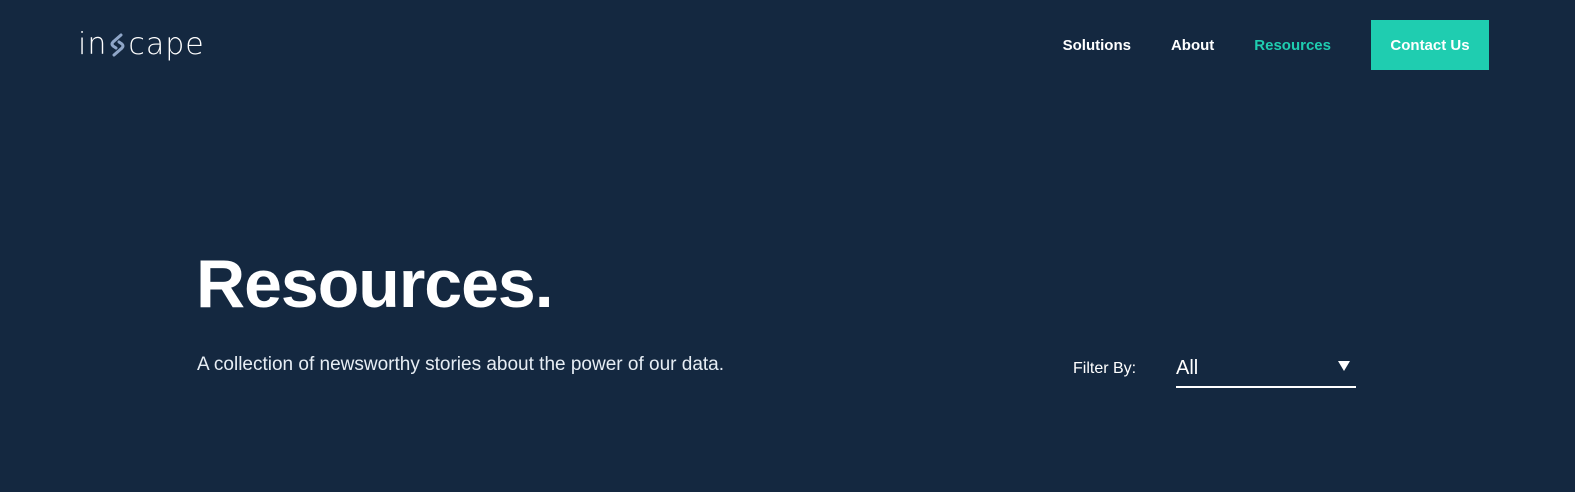 Image resolution: width=1575 pixels, height=492 pixels. Describe the element at coordinates (1266, 371) in the screenshot. I see `filter-select: All` at that location.